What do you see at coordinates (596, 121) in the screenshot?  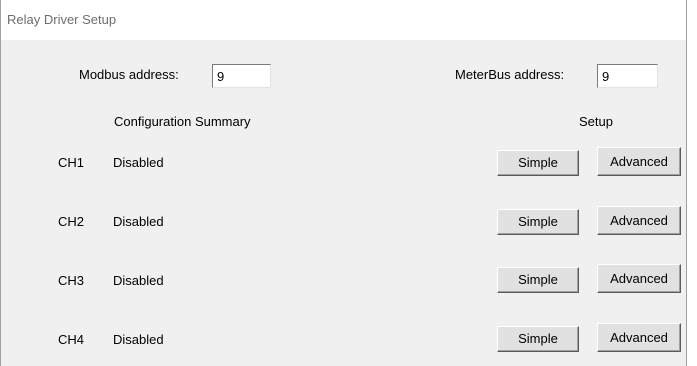 I see `setup-header: Setup` at bounding box center [596, 121].